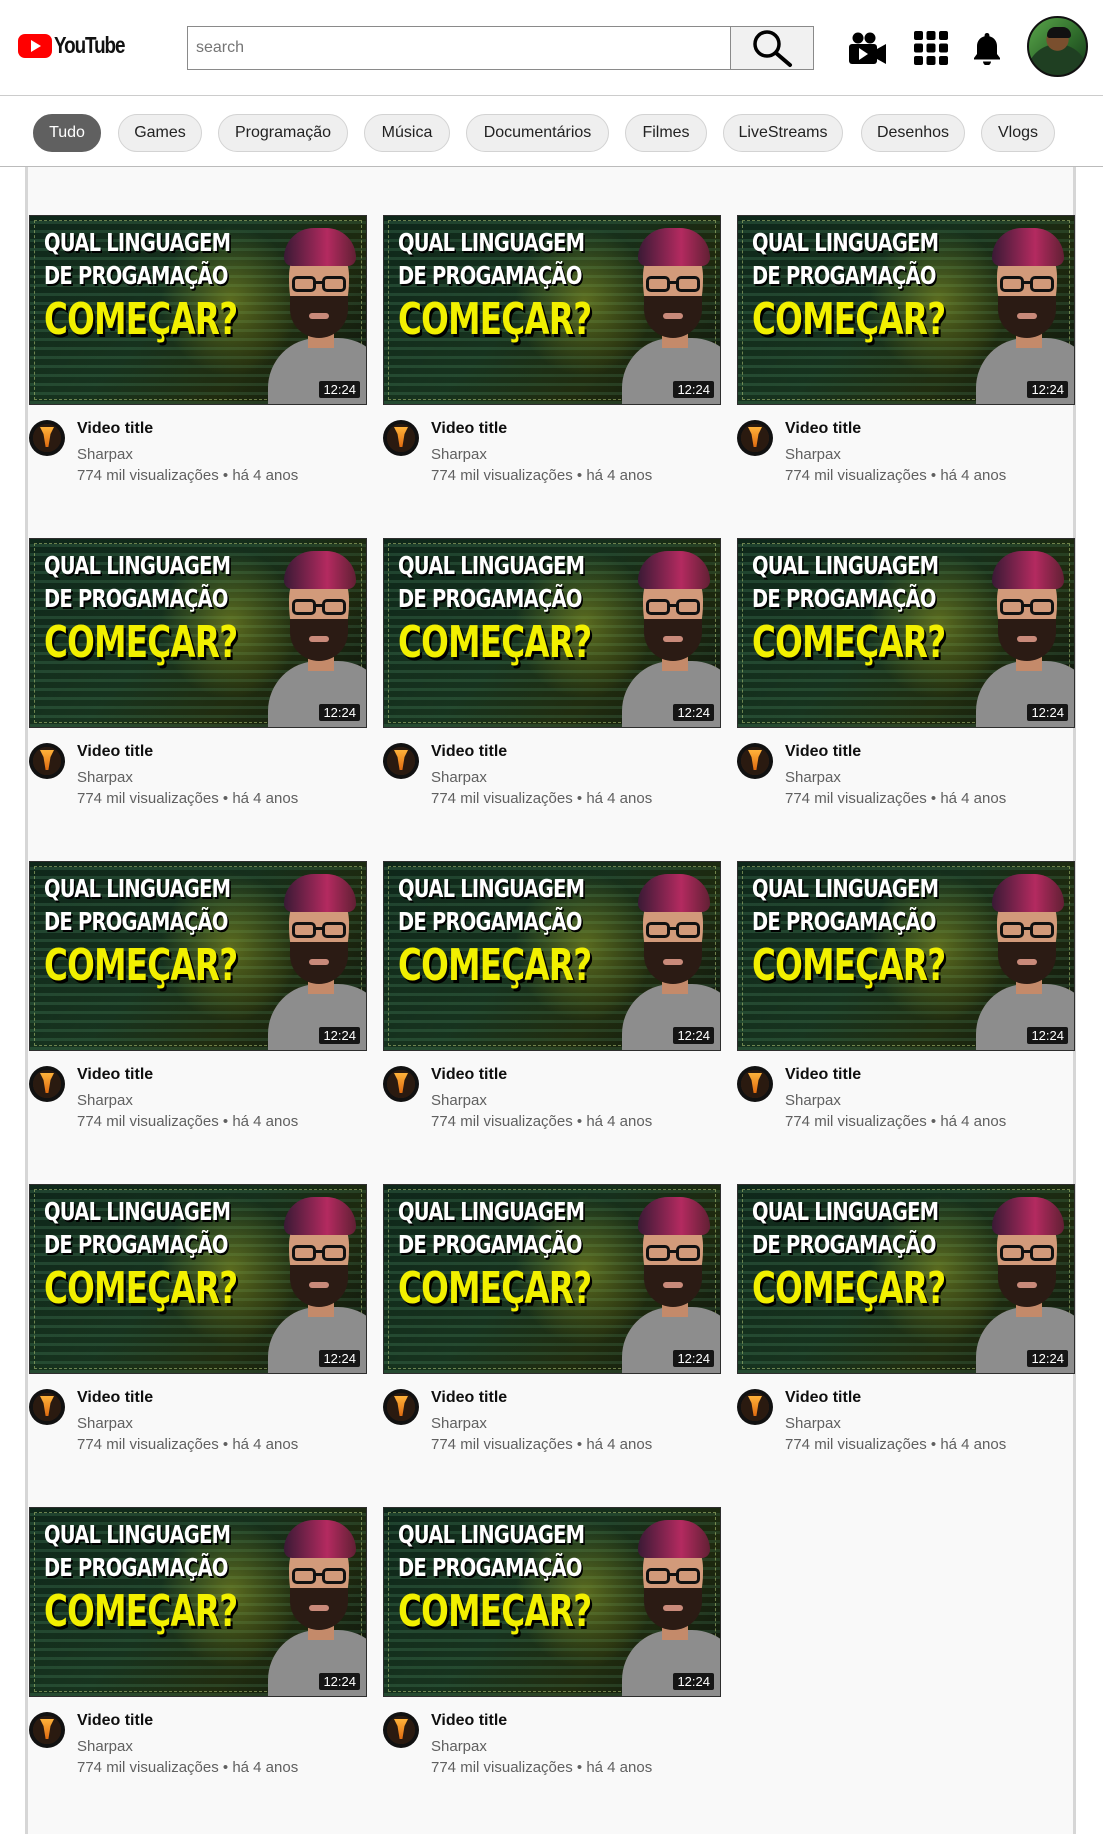  Describe the element at coordinates (67, 133) in the screenshot. I see `chip-tudo: Tudo` at that location.